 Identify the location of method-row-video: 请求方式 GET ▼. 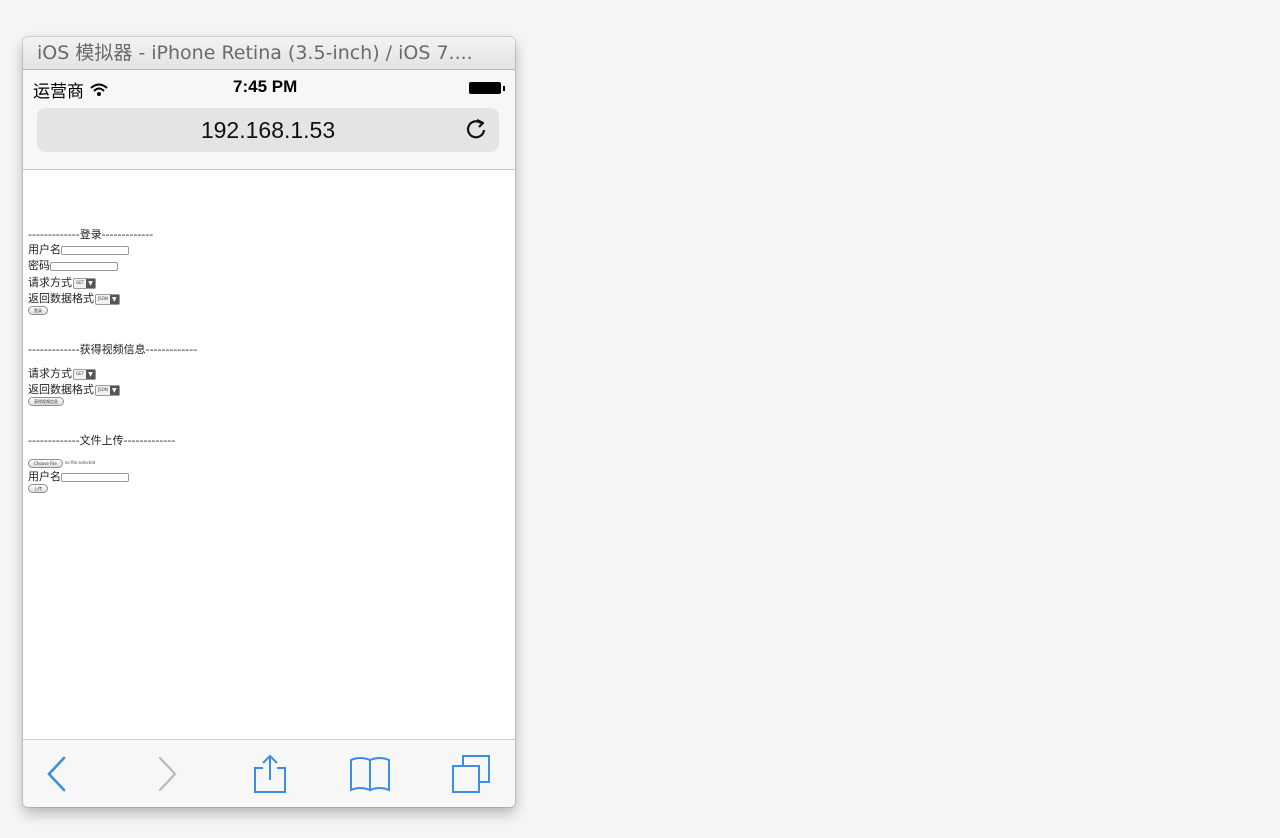
(62, 374).